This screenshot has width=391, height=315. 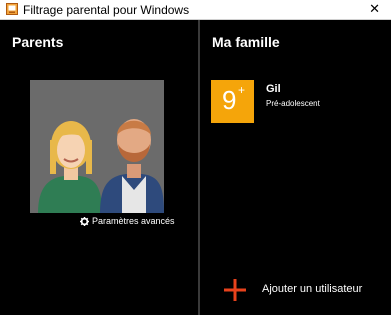 I want to click on add-user-button: Ajouter un utilisateur, so click(x=304, y=292).